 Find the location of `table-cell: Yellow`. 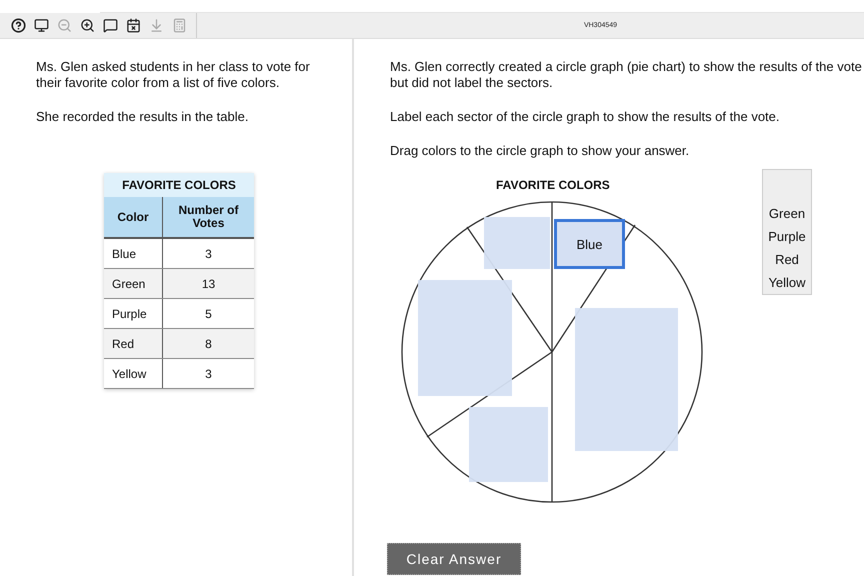

table-cell: Yellow is located at coordinates (133, 373).